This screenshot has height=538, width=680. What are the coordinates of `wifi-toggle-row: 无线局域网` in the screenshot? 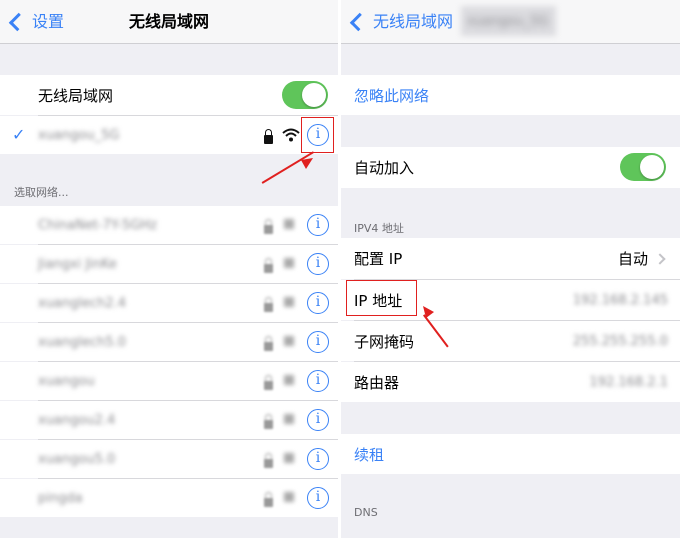 It's located at (169, 95).